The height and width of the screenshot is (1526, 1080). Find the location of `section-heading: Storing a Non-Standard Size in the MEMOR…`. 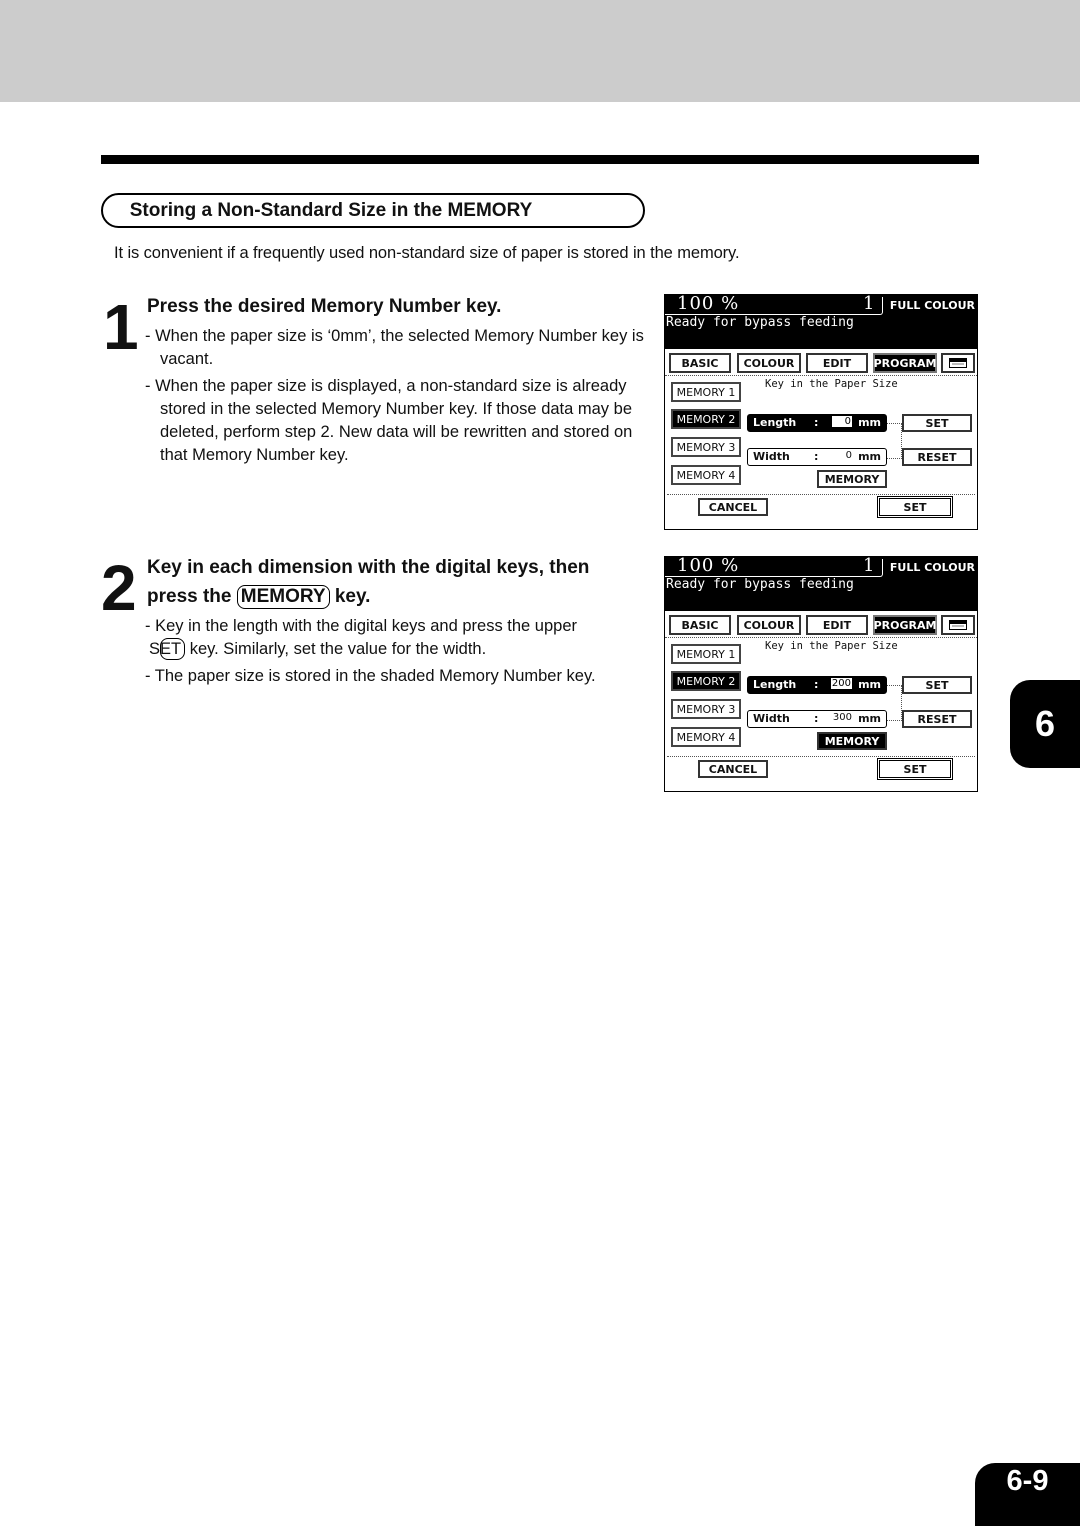

section-heading: Storing a Non-Standard Size in the MEMOR… is located at coordinates (373, 210).